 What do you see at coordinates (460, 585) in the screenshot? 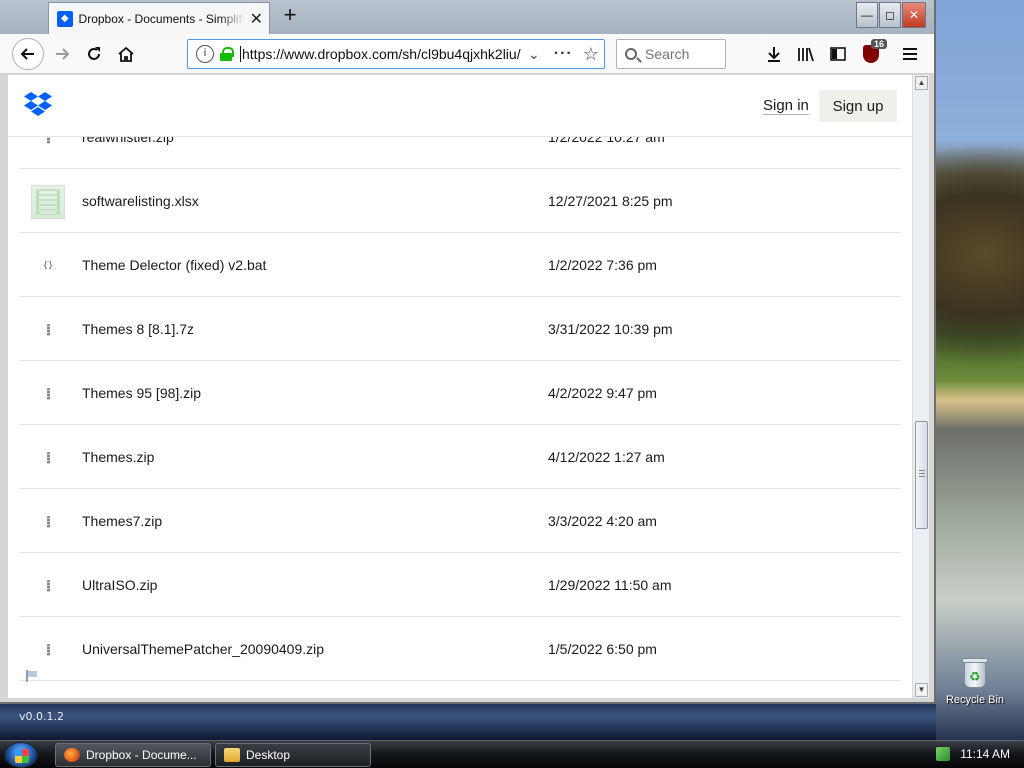
I see `file-row: UltraISO.zip 1/29/2022 11:50 am` at bounding box center [460, 585].